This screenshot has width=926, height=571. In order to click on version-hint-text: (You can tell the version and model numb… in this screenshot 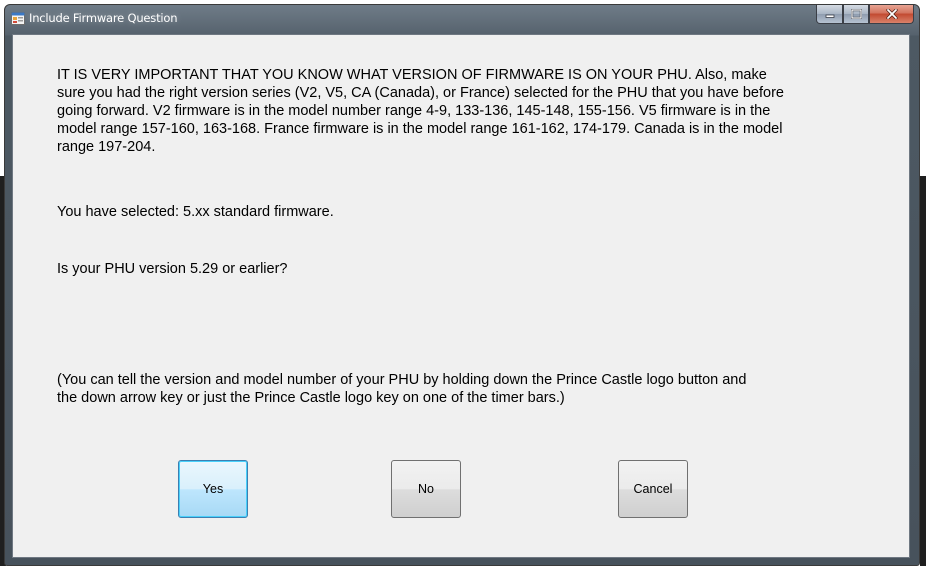, I will do `click(457, 389)`.